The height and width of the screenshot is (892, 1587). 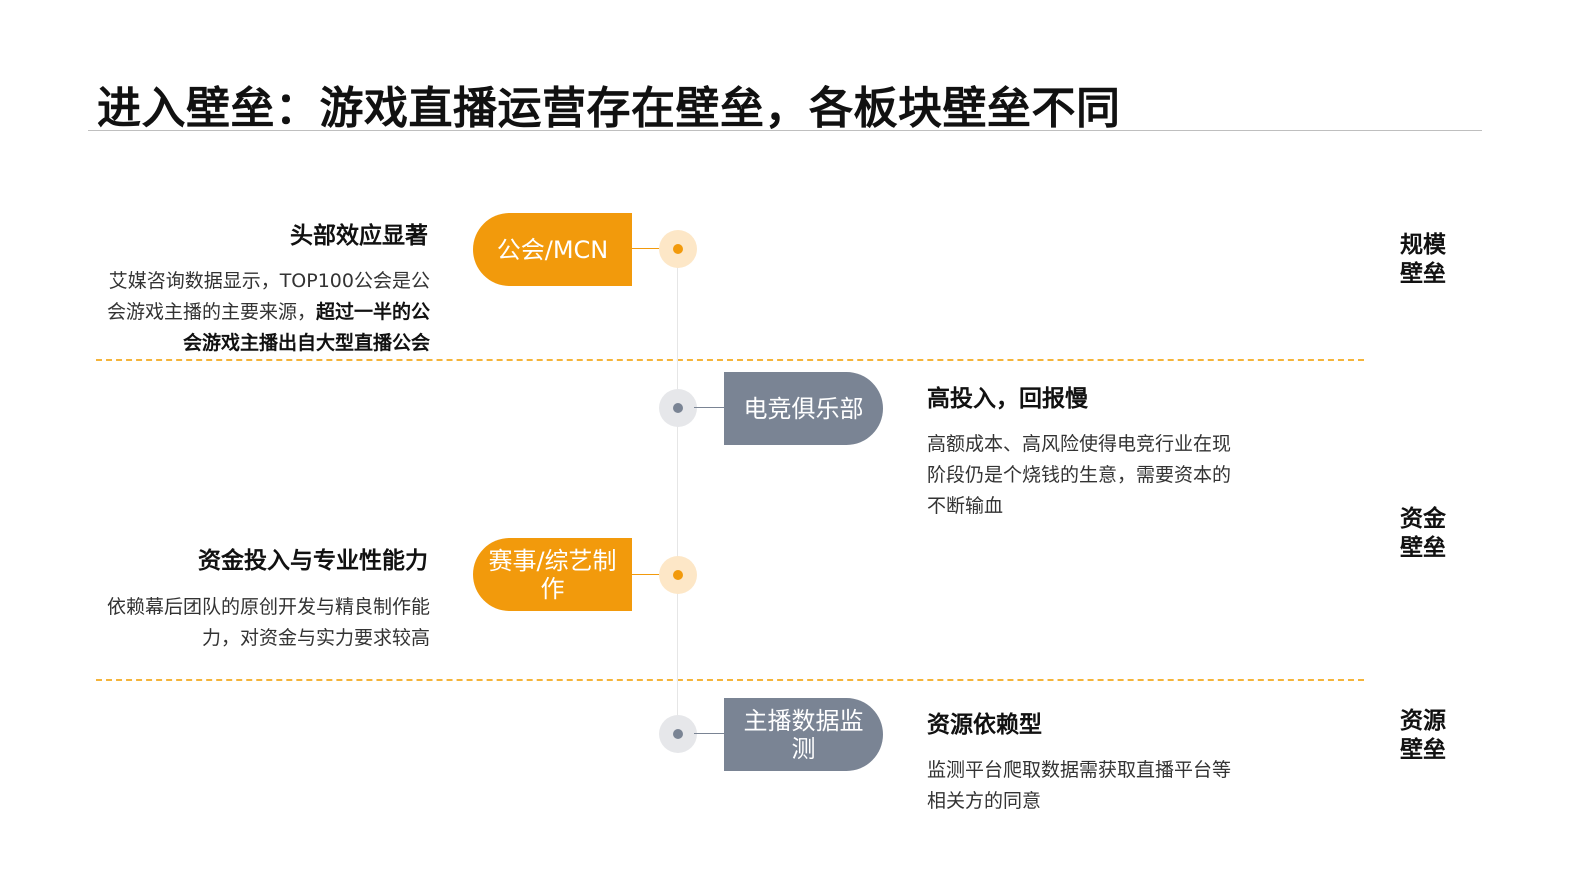 I want to click on connector-guild-mcn, so click(x=647, y=248).